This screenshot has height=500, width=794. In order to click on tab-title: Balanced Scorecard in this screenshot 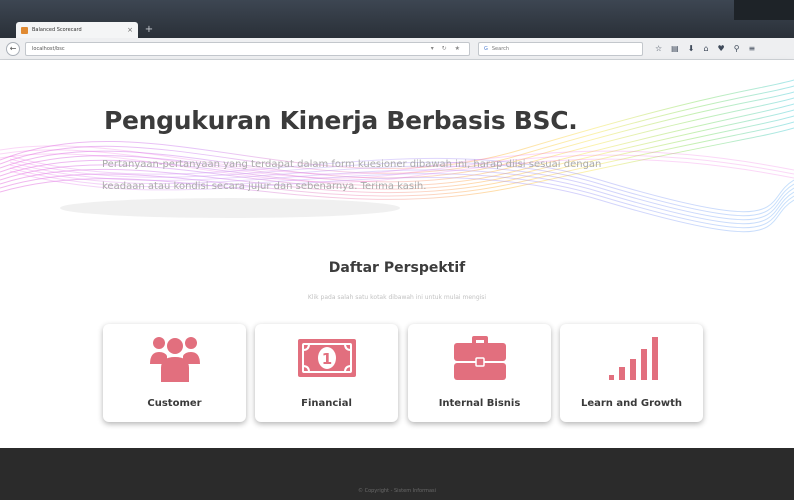, I will do `click(57, 30)`.